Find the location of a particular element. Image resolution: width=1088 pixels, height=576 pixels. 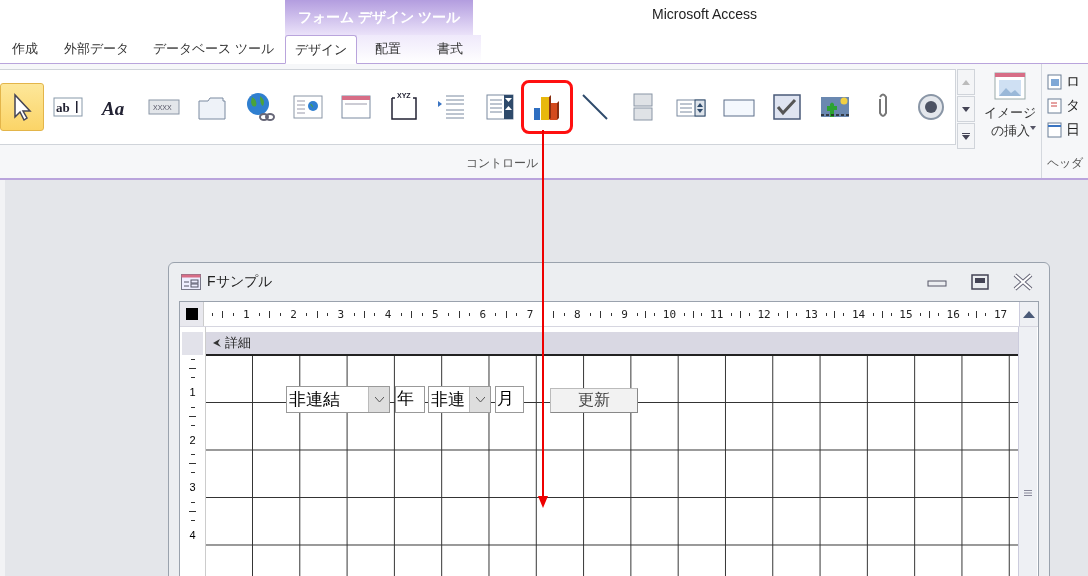

group-label: ヘッダ is located at coordinates (1065, 163).